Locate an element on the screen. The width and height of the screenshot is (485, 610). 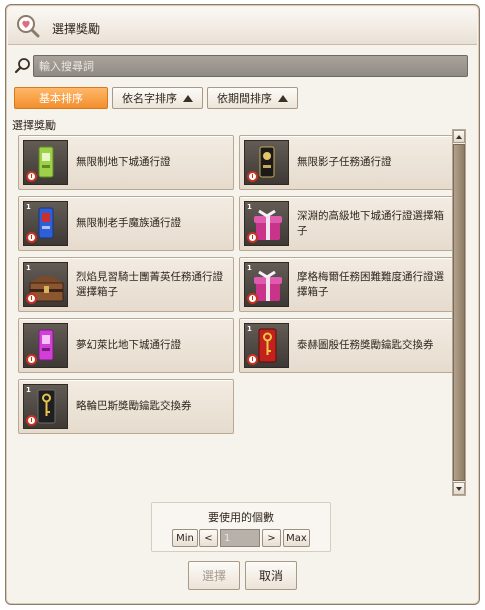
arrow-down-icon is located at coordinates (459, 488).